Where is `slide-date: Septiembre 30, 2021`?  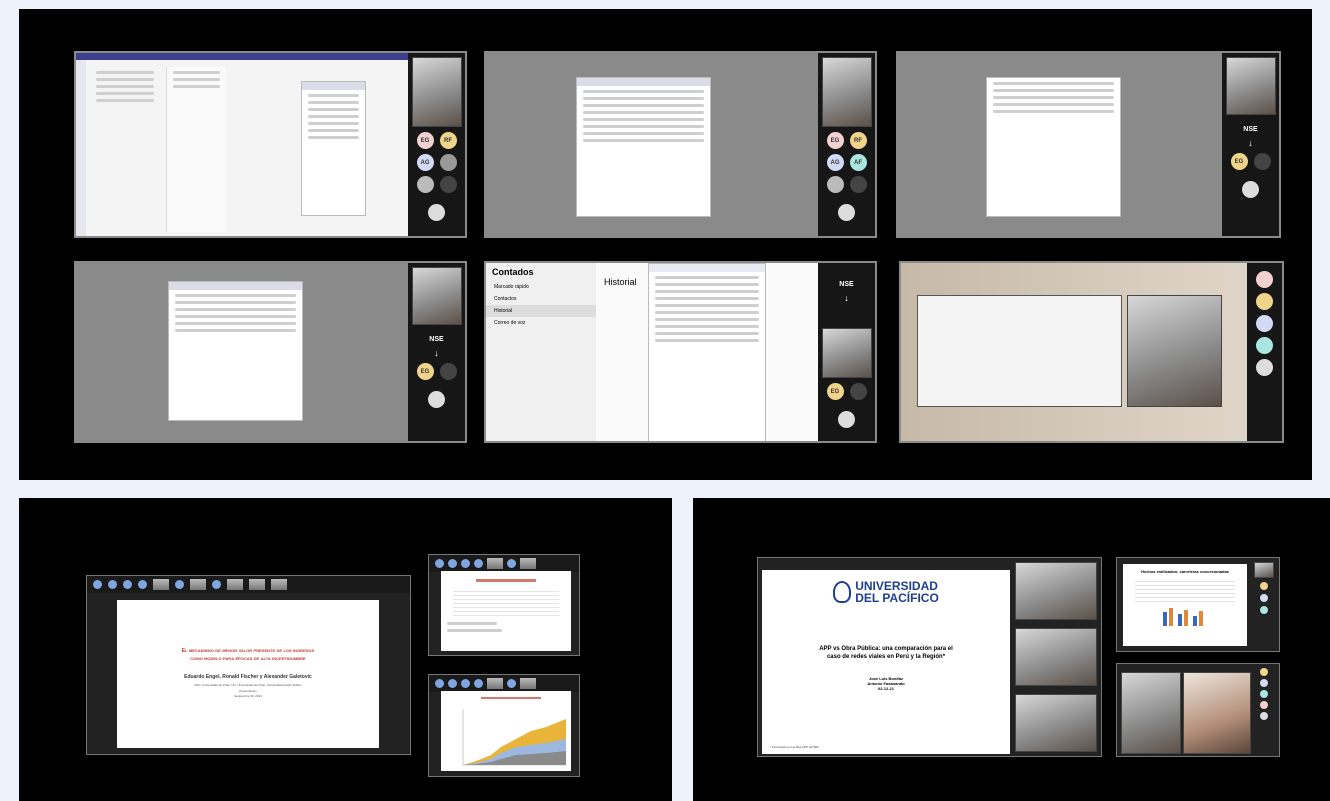 slide-date: Septiembre 30, 2021 is located at coordinates (248, 696).